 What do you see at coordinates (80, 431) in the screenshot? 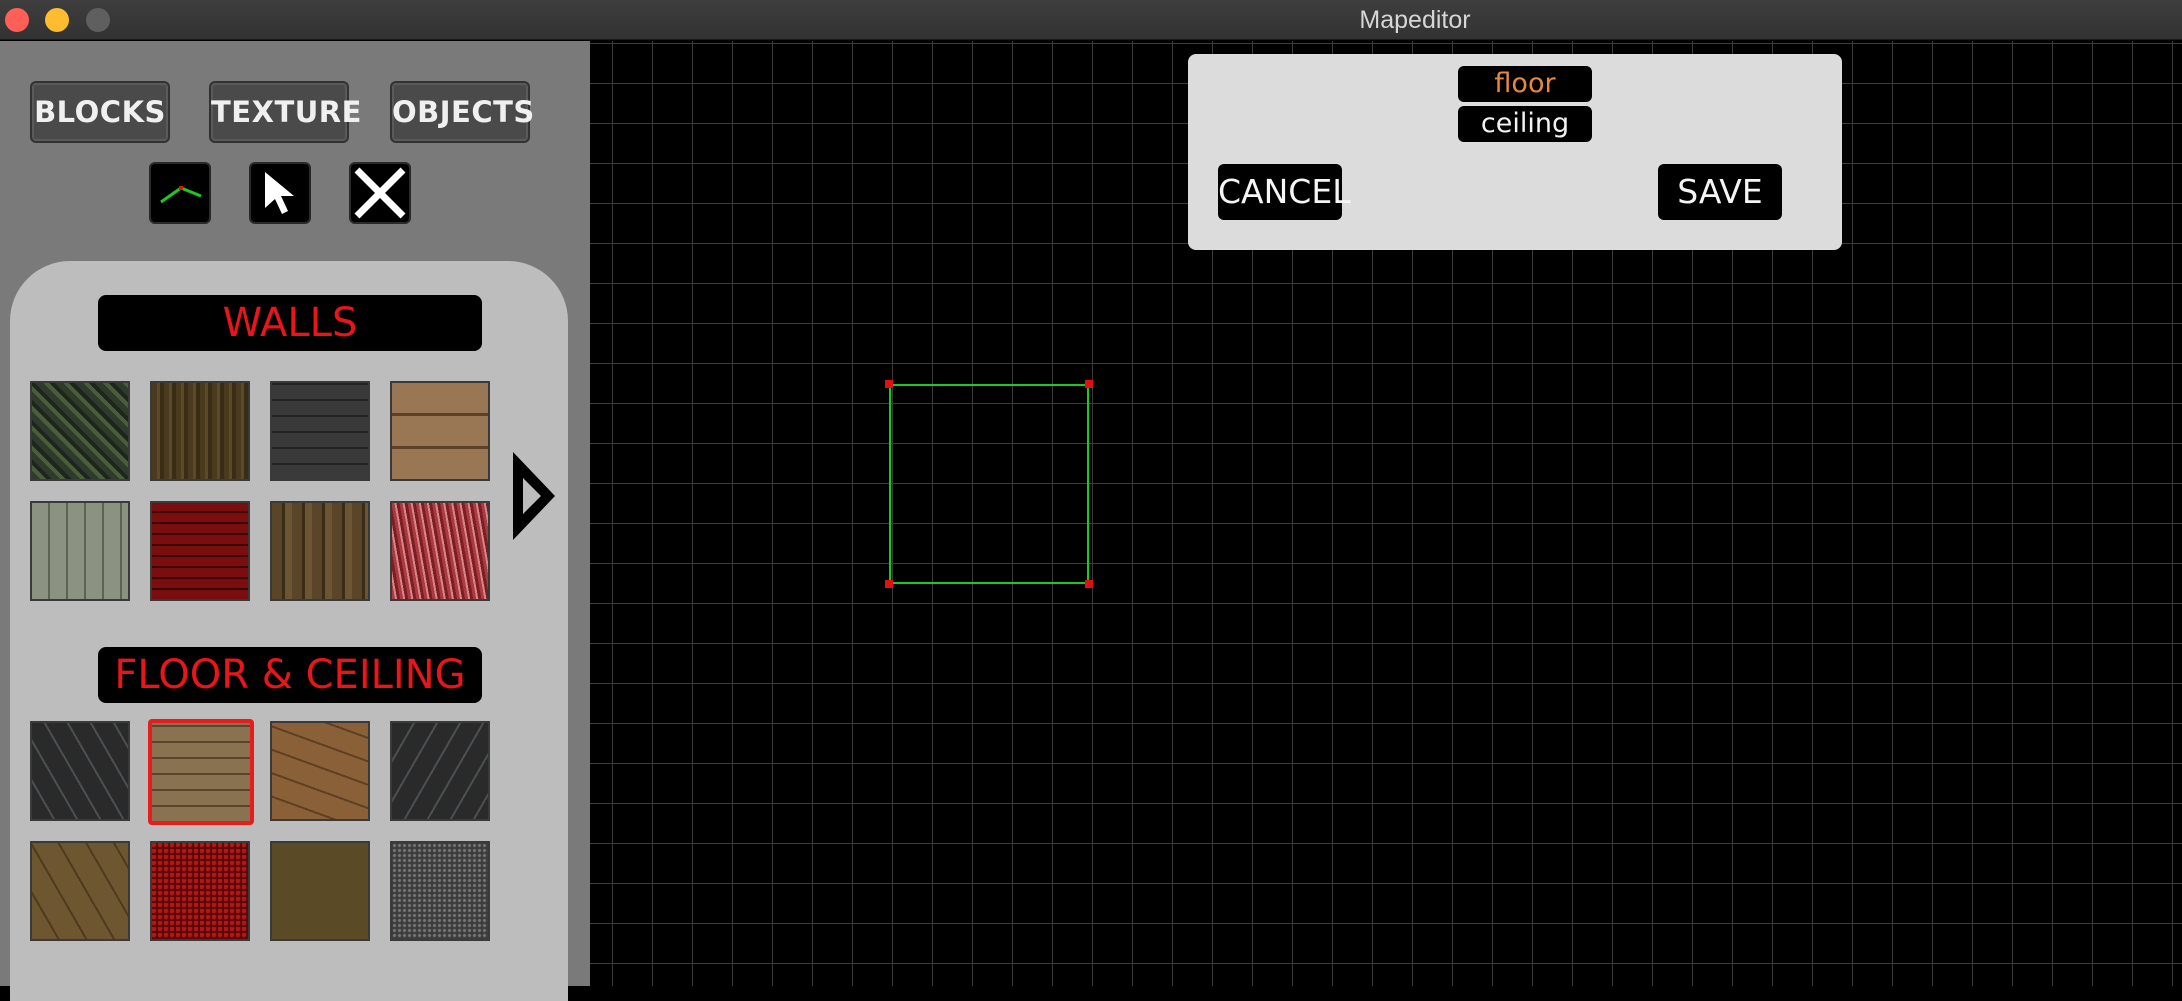
I see `wall-texture-mossy-stone` at bounding box center [80, 431].